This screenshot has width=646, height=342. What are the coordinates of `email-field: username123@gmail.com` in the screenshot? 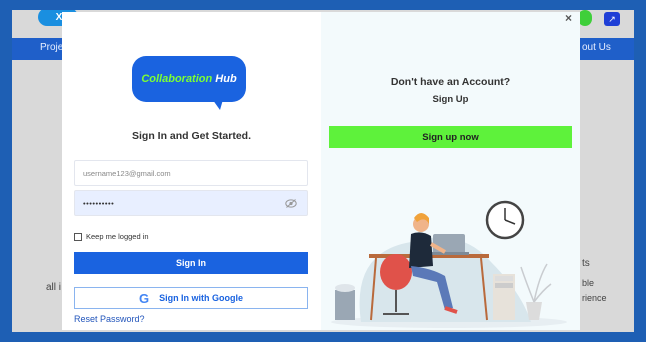 It's located at (191, 173).